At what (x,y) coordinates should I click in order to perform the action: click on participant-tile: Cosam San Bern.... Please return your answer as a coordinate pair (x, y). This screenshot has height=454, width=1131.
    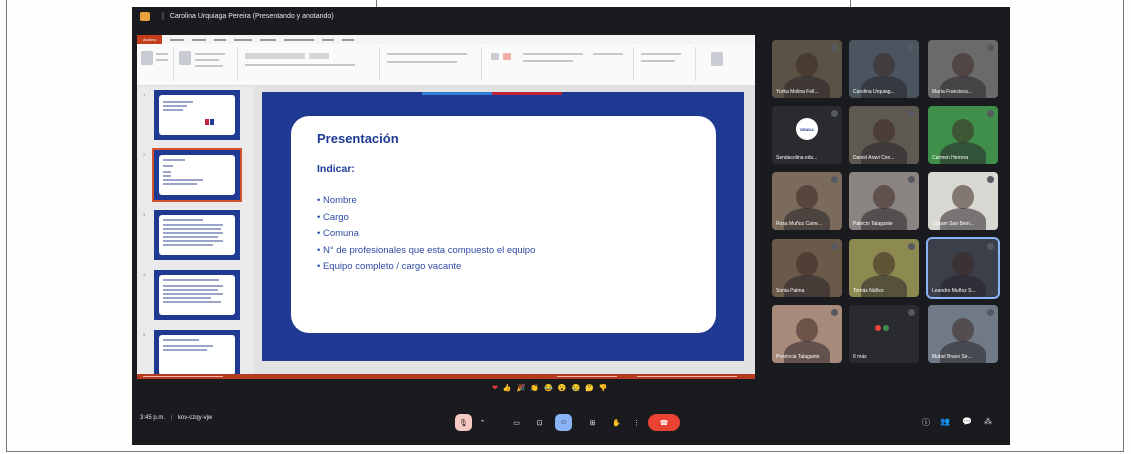
    Looking at the image, I should click on (963, 201).